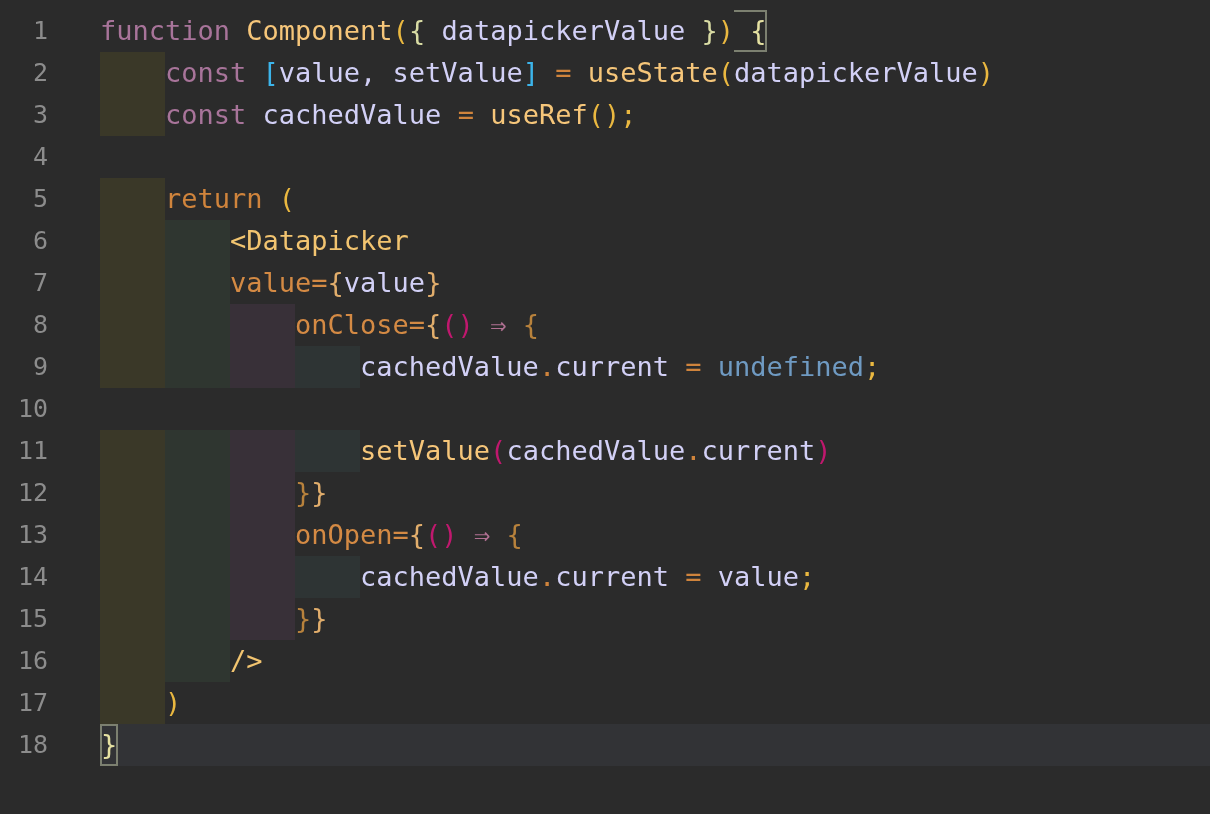  Describe the element at coordinates (32, 745) in the screenshot. I see `line-number: 18` at that location.